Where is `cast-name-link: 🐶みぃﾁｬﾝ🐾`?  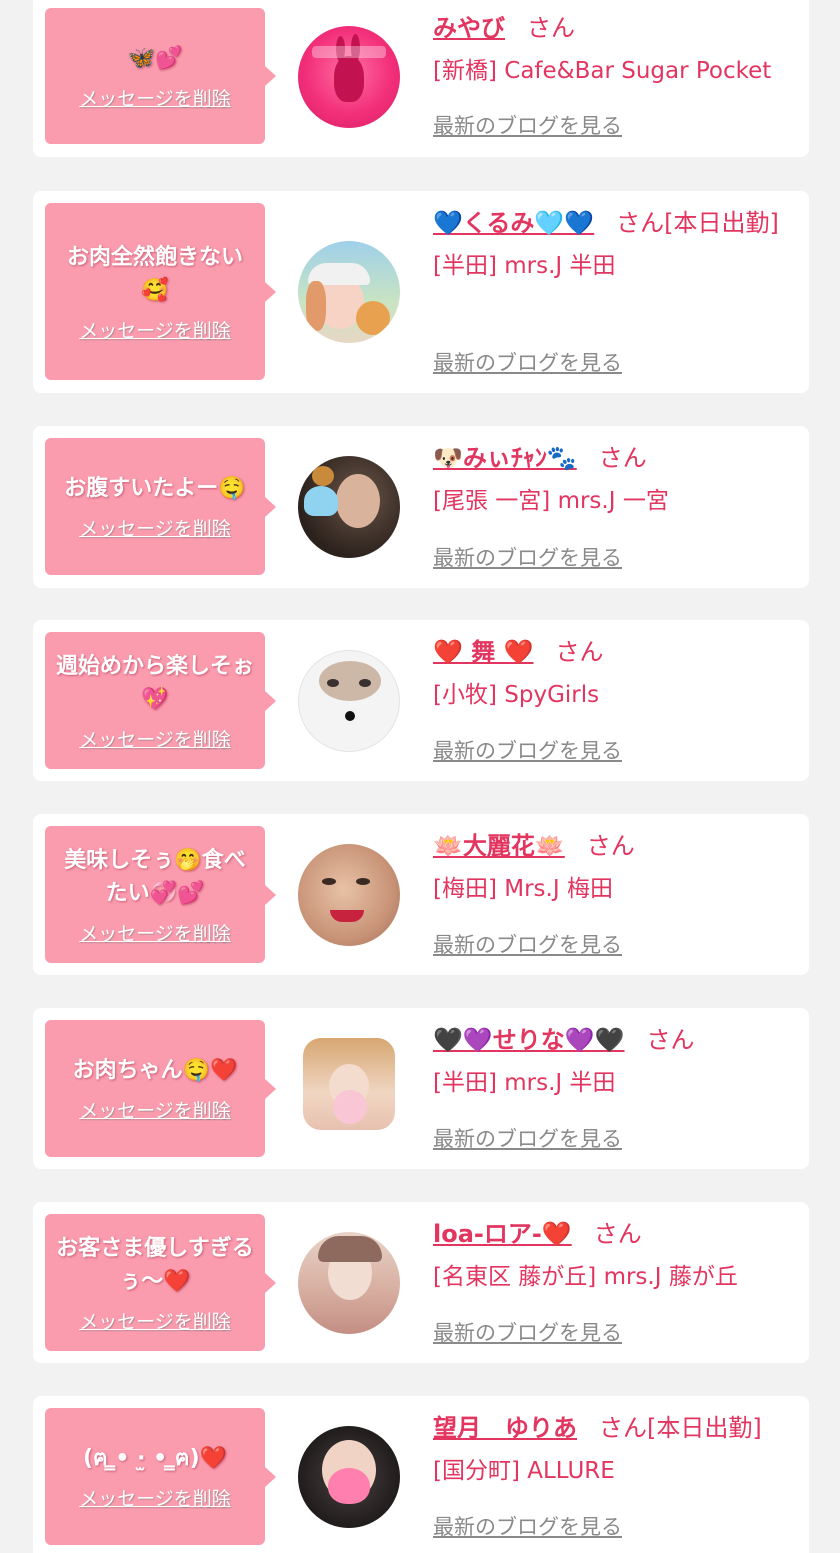
cast-name-link: 🐶みぃﾁｬﾝ🐾 is located at coordinates (505, 458).